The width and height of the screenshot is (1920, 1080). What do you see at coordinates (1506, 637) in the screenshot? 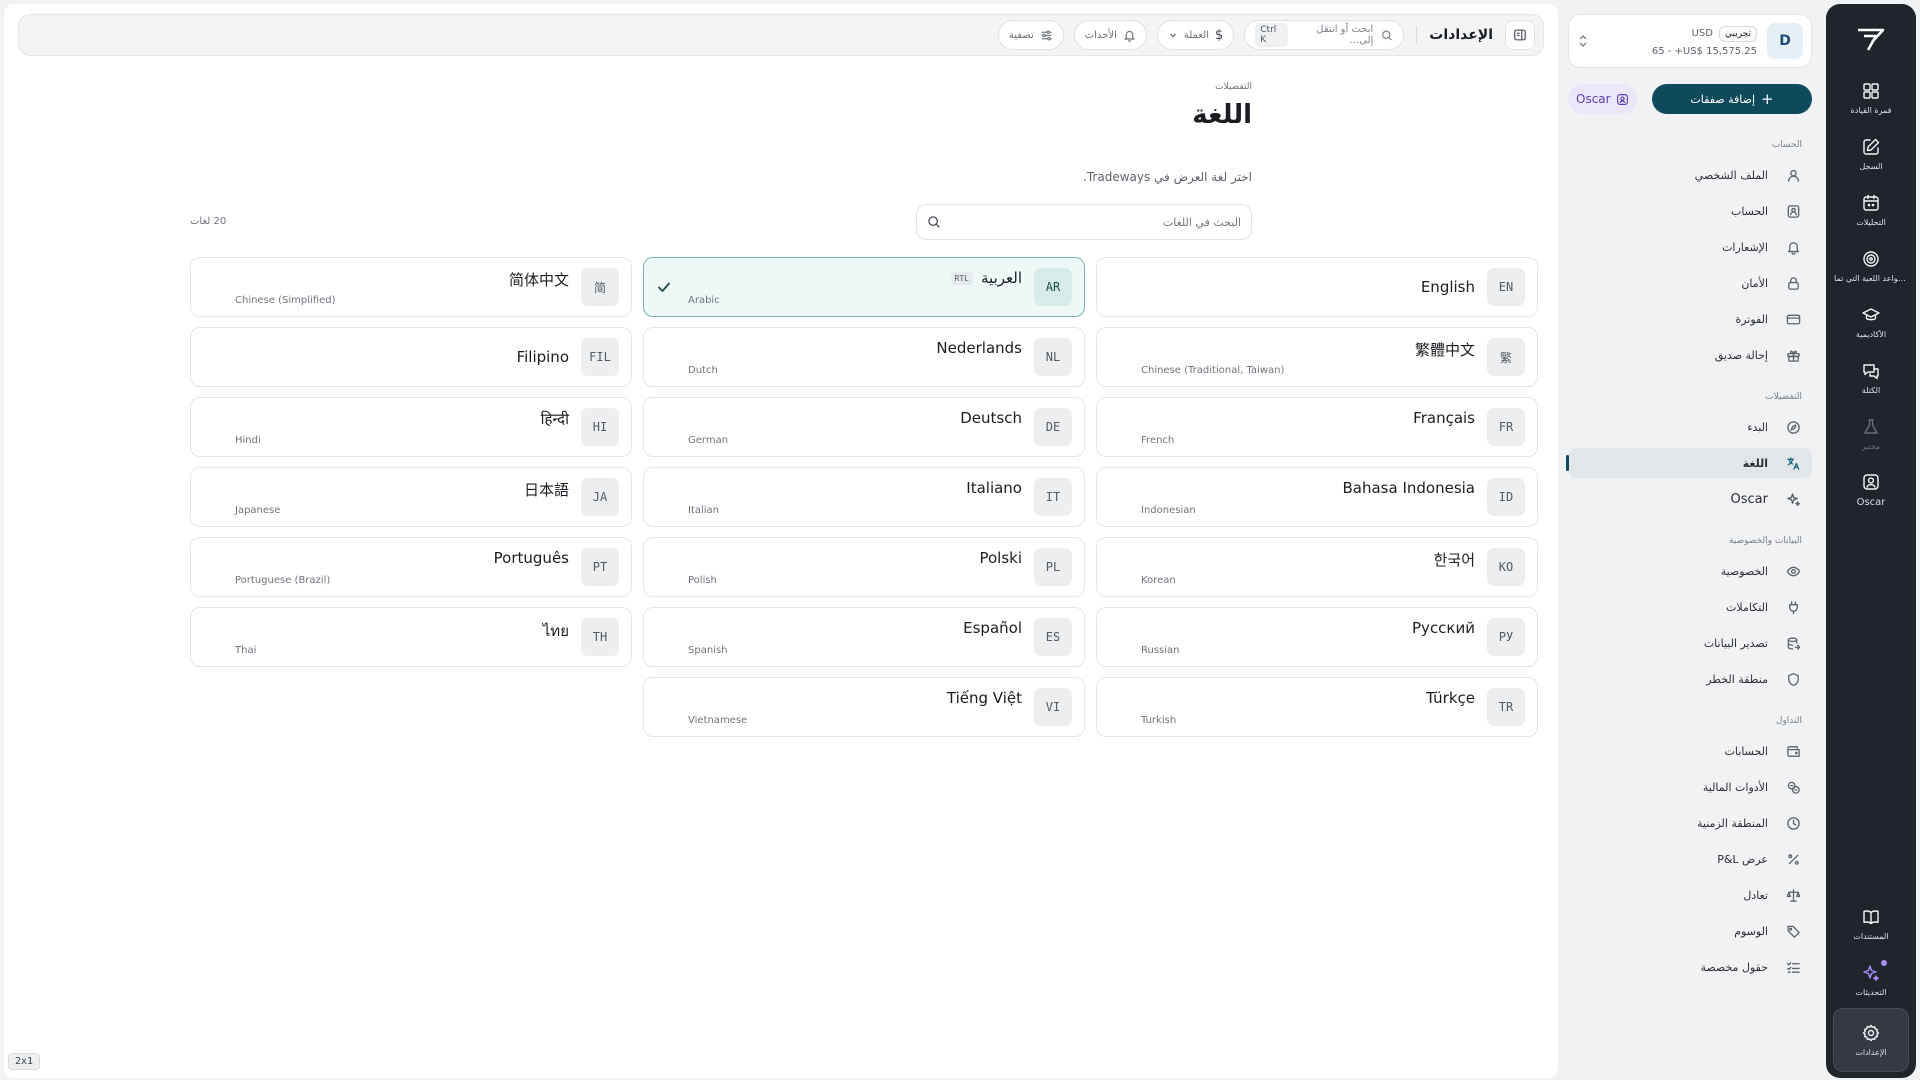
I see `language-code-badge: РУ` at bounding box center [1506, 637].